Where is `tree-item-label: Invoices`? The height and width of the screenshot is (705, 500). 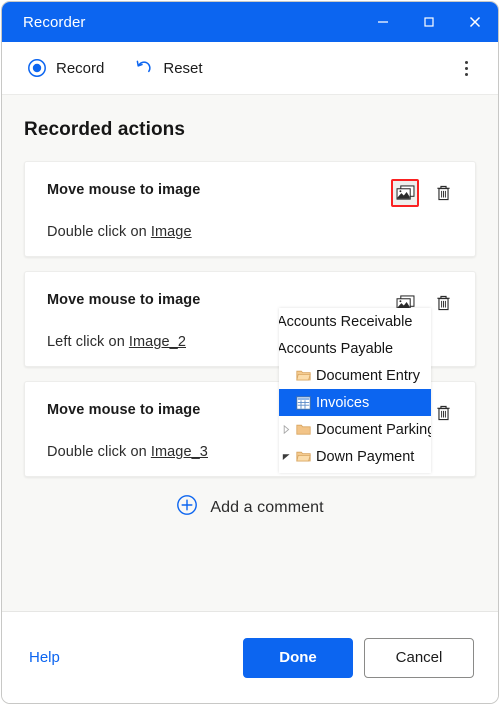
tree-item-label: Invoices is located at coordinates (343, 402).